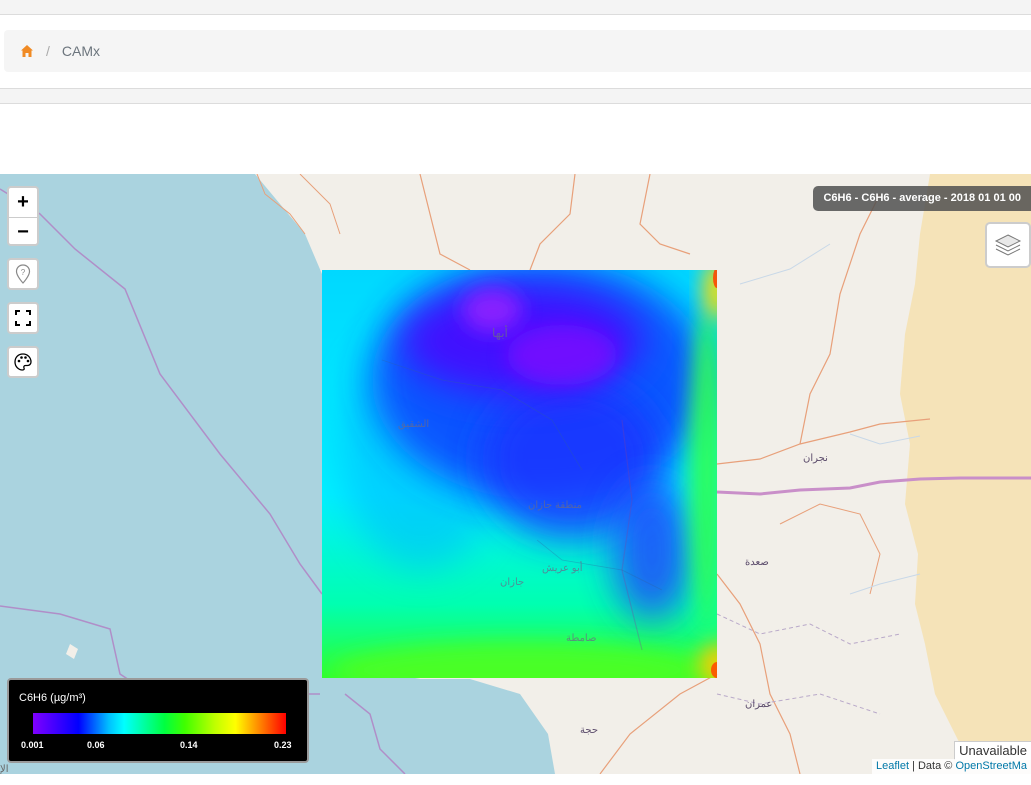  I want to click on place-label-amran: عمران, so click(759, 704).